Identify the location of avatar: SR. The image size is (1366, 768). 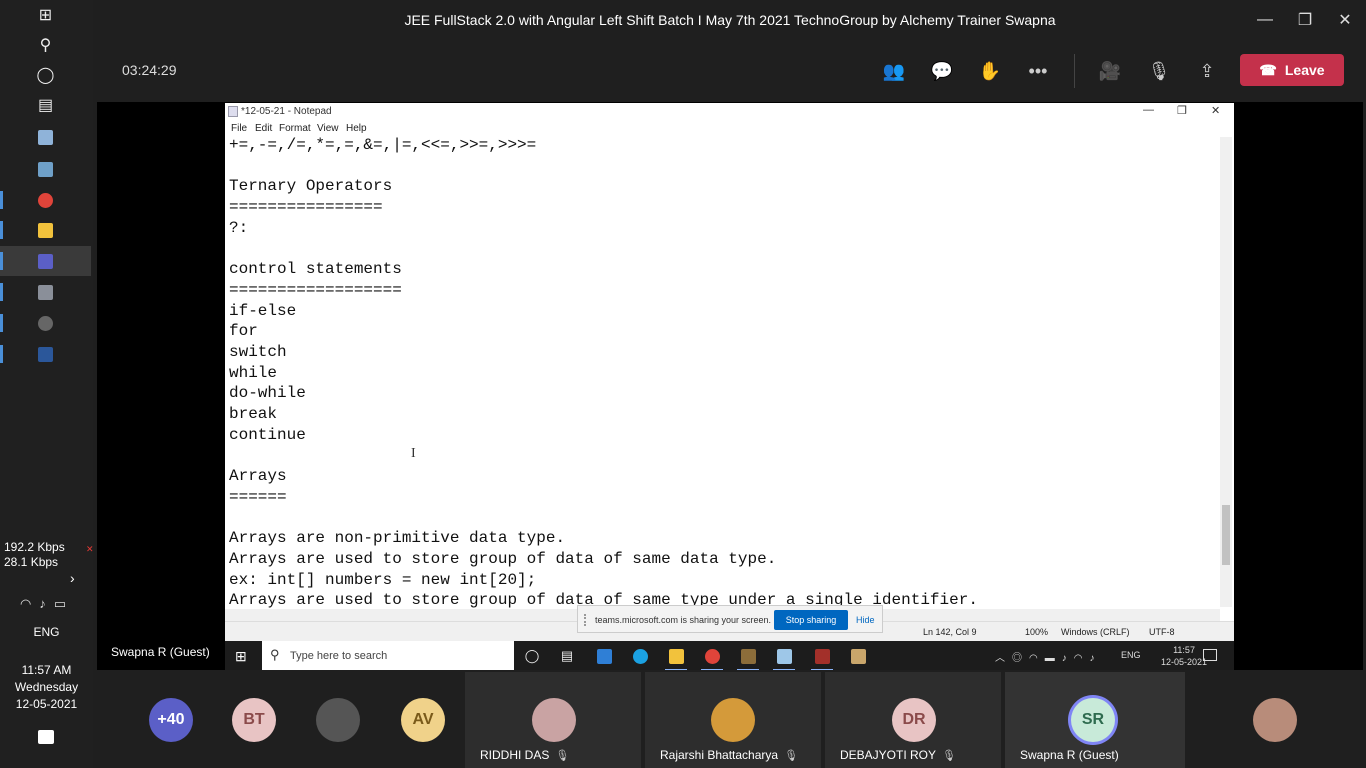
(1093, 720).